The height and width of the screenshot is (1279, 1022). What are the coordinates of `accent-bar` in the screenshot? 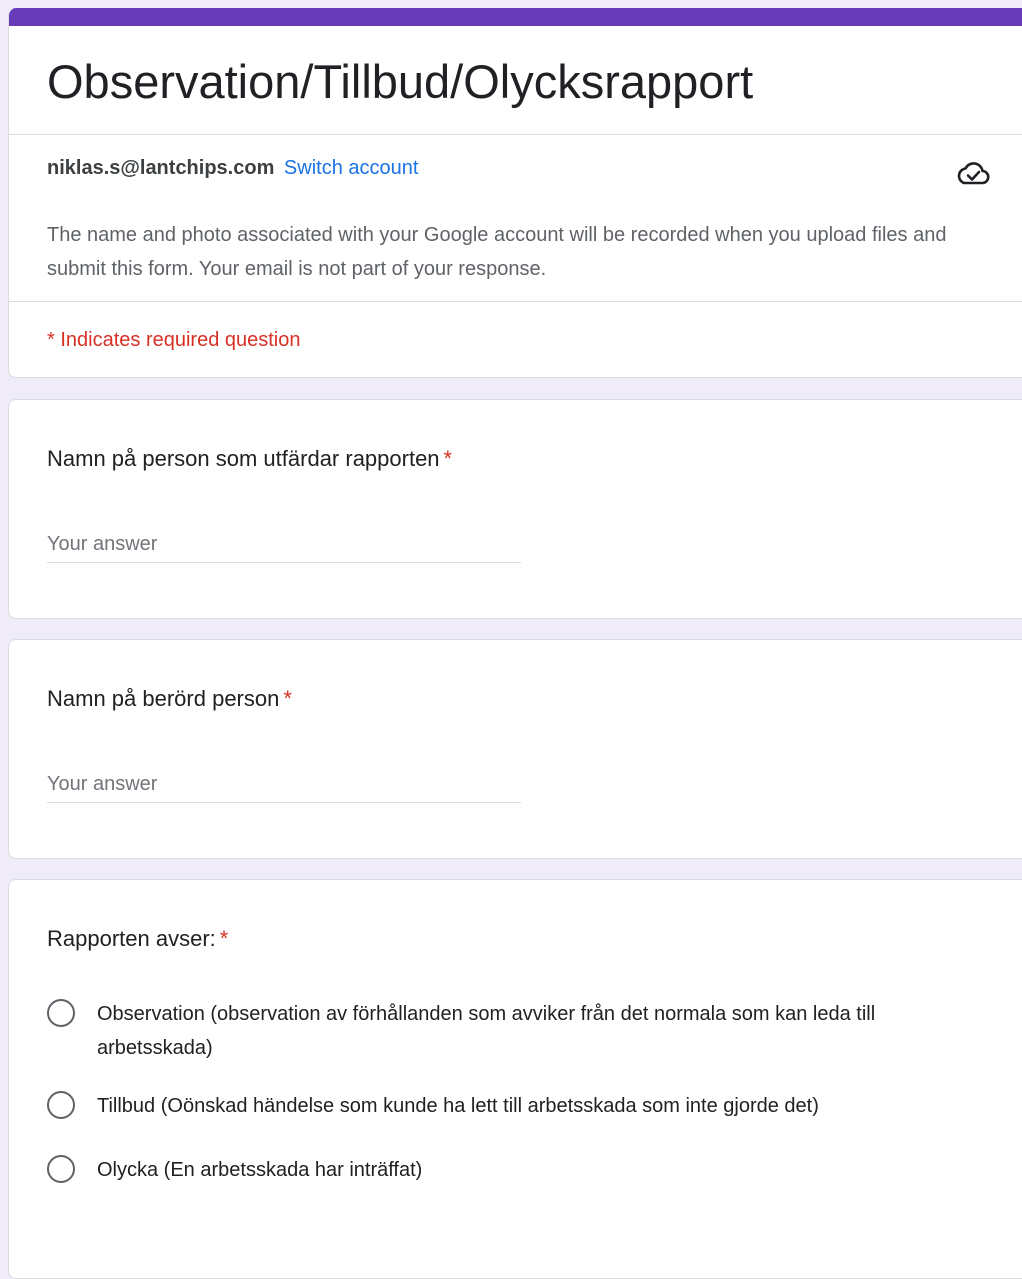 It's located at (515, 17).